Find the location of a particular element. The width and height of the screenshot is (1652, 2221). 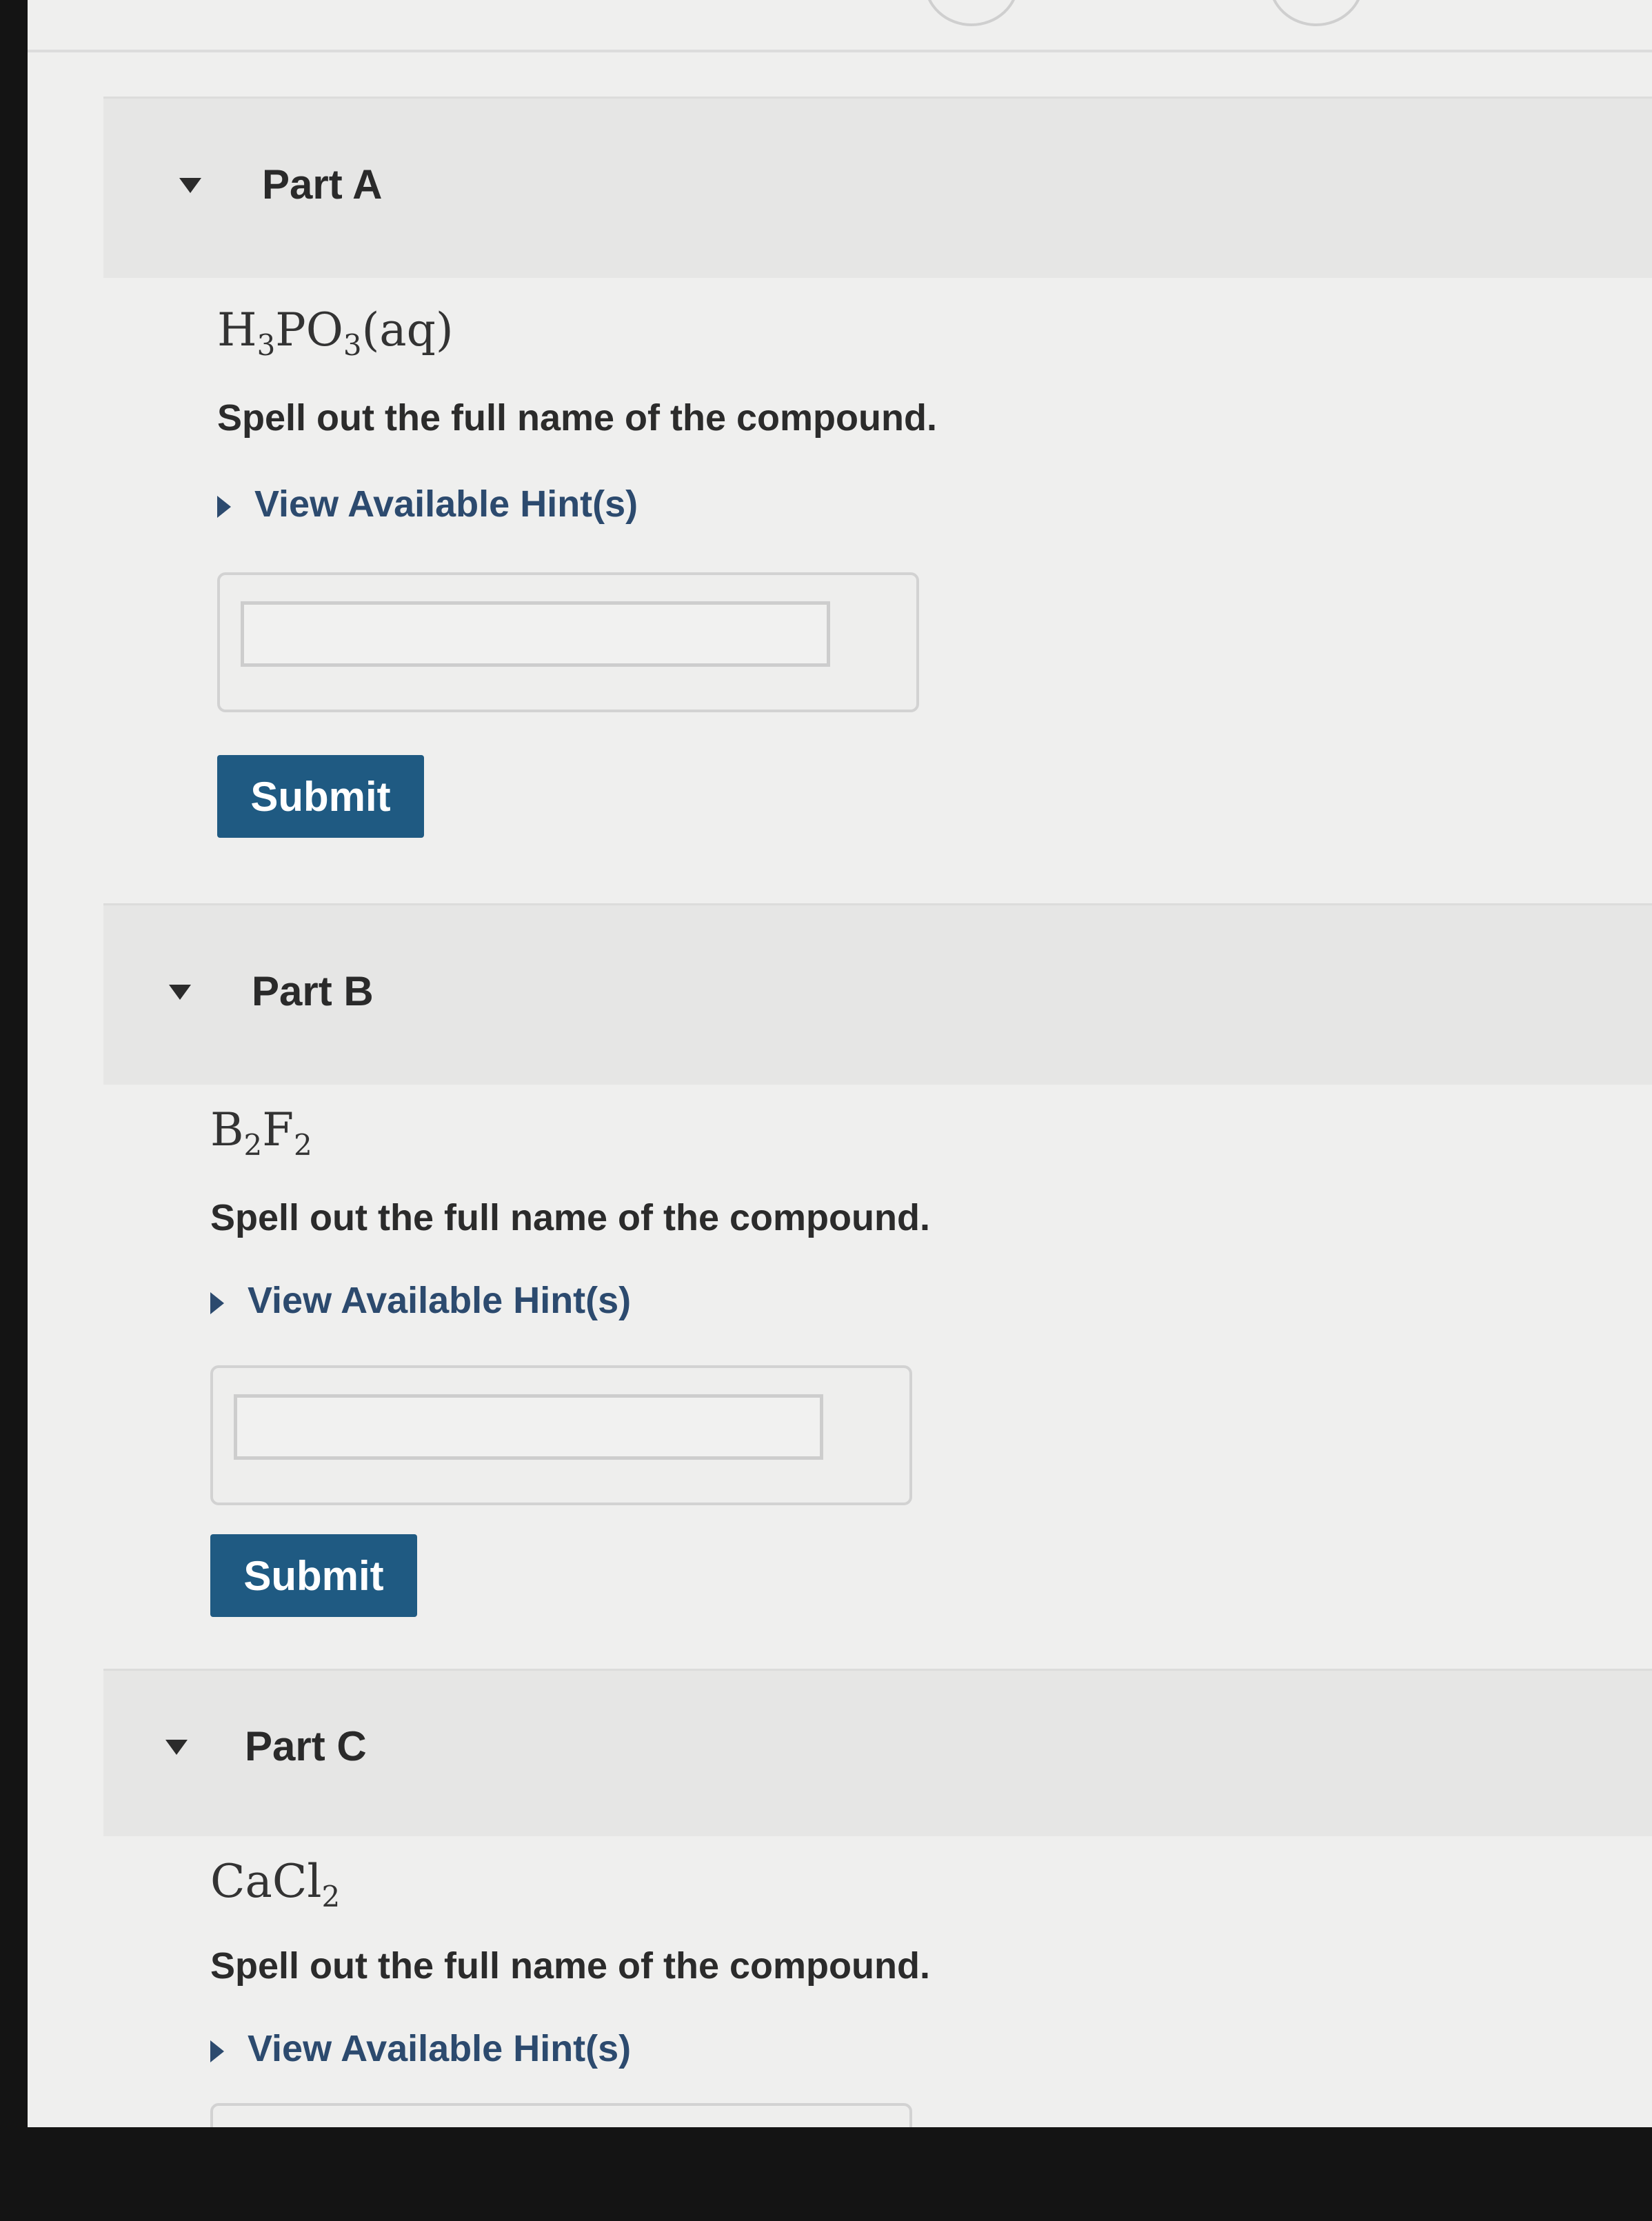

part-title: Part C is located at coordinates (306, 1746).